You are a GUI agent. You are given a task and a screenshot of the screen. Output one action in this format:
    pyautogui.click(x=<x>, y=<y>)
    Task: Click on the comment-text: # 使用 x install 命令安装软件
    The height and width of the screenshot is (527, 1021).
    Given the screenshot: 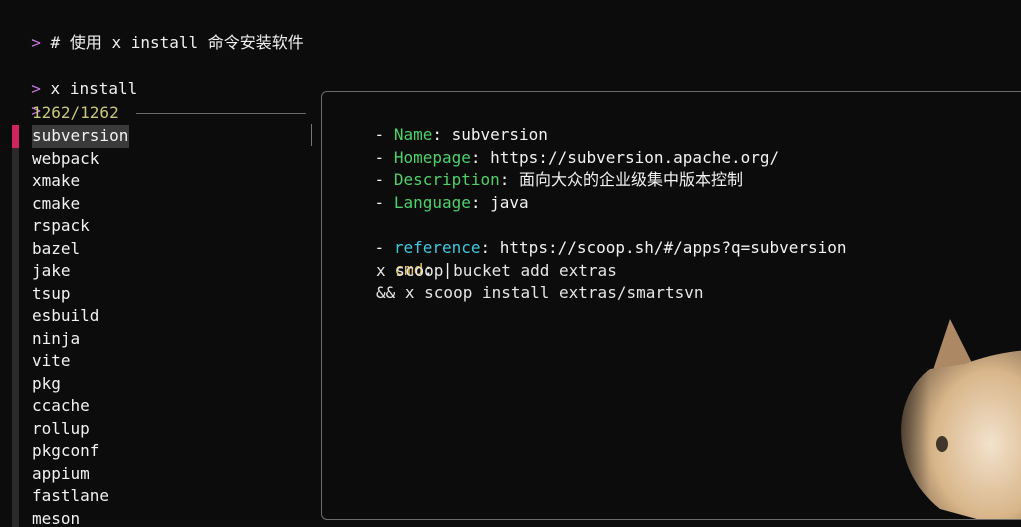 What is the action you would take?
    pyautogui.click(x=177, y=42)
    